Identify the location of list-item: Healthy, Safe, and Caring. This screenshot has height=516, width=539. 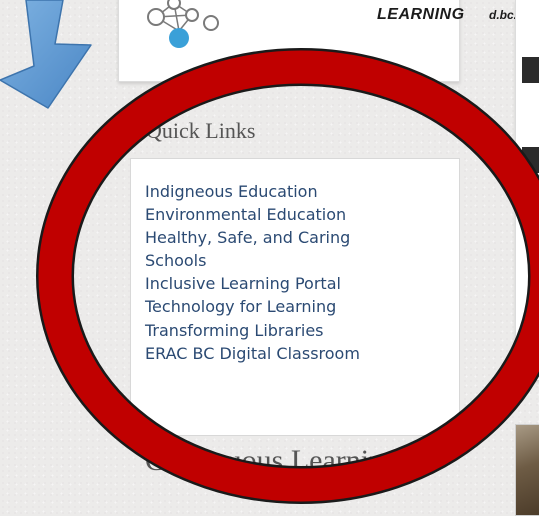
(252, 237).